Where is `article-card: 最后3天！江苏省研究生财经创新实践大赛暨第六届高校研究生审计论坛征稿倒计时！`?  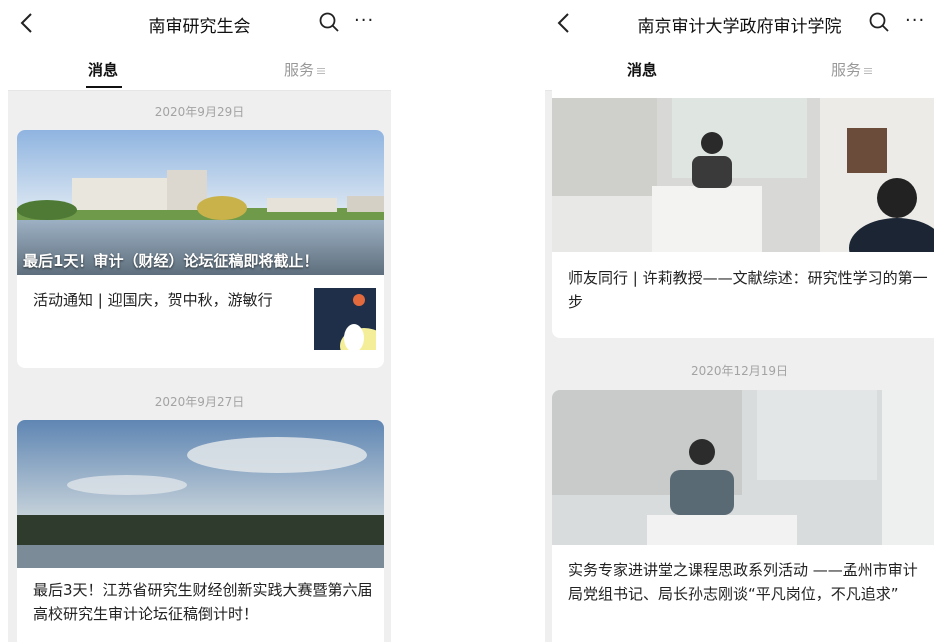 article-card: 最后3天！江苏省研究生财经创新实践大赛暨第六届高校研究生审计论坛征稿倒计时！ is located at coordinates (200, 531).